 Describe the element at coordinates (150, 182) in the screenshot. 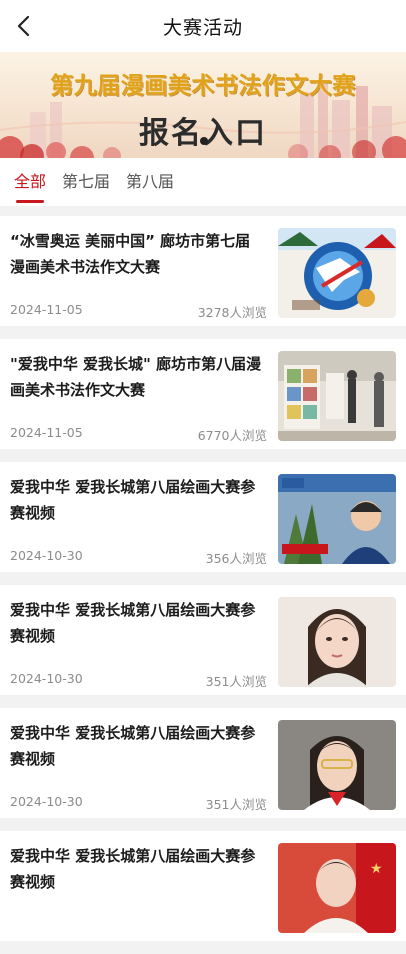

I see `tab-8th: 第八届` at that location.